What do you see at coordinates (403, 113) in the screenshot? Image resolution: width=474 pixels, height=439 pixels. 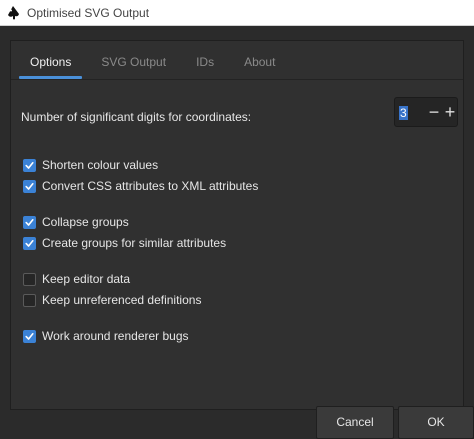 I see `precision-value: 3` at bounding box center [403, 113].